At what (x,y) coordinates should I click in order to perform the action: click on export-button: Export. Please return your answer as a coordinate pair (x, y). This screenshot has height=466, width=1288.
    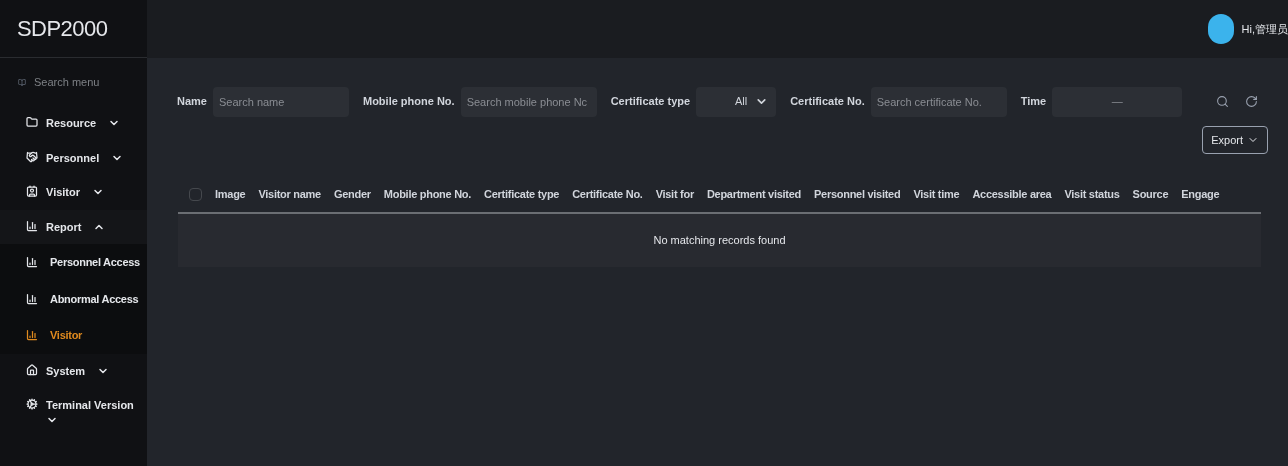
    Looking at the image, I should click on (1235, 140).